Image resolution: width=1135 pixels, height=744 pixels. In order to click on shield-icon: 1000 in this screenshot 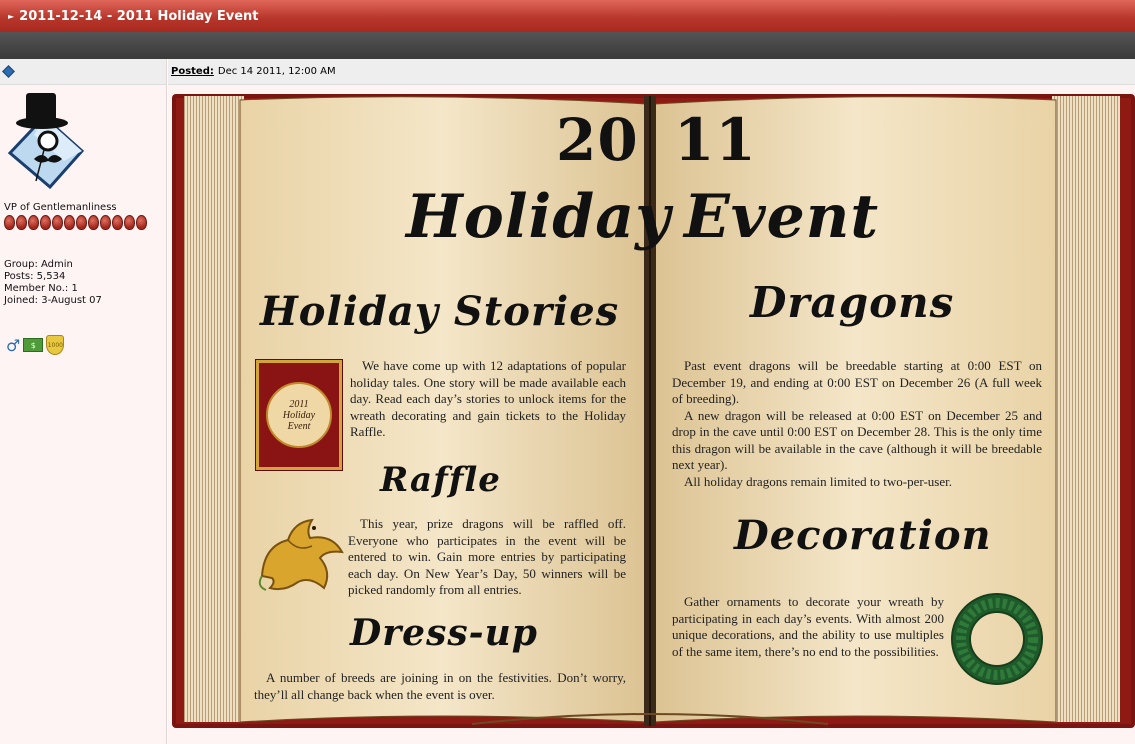, I will do `click(55, 345)`.